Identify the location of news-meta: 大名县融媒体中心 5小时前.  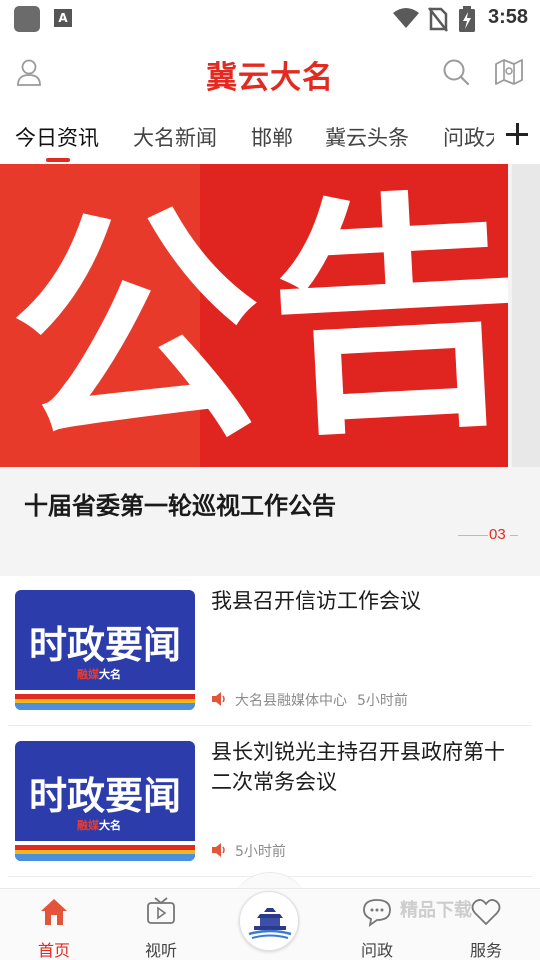
(309, 700).